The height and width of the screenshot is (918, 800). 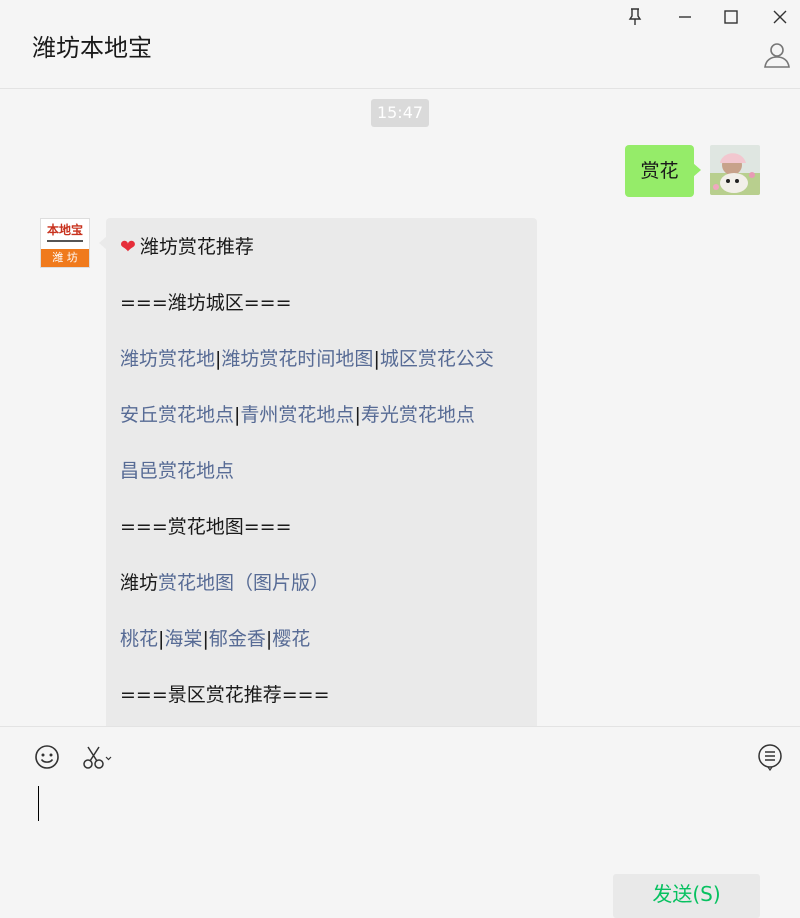 I want to click on link-row: 潍坊赏花地|潍坊赏花时间地图|城区赏花公交, so click(x=307, y=359).